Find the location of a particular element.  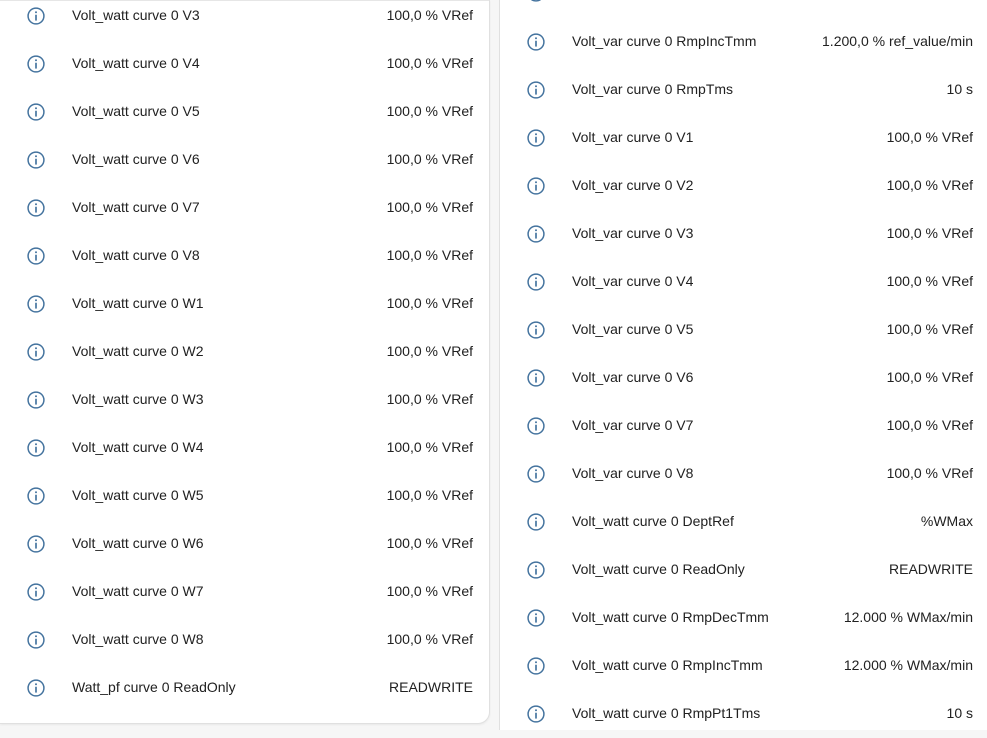

entity-row: Watt_pf curve 0 ReadOnly READWRITE is located at coordinates (244, 688).